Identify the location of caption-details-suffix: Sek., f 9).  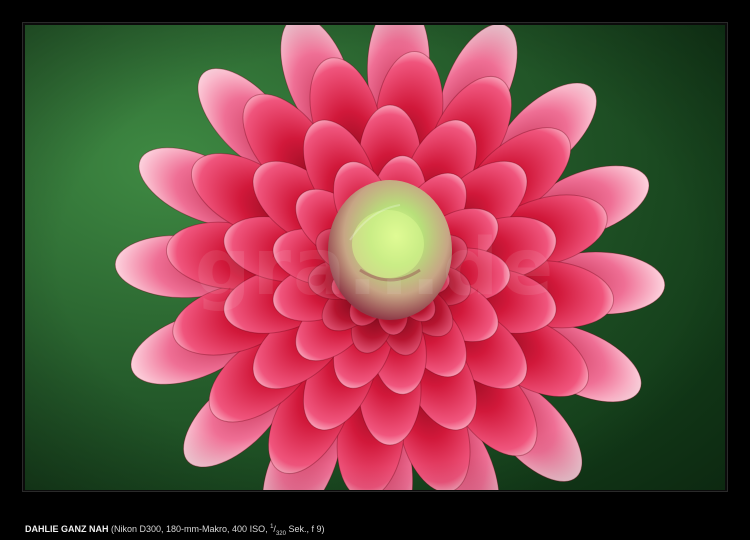
(305, 529).